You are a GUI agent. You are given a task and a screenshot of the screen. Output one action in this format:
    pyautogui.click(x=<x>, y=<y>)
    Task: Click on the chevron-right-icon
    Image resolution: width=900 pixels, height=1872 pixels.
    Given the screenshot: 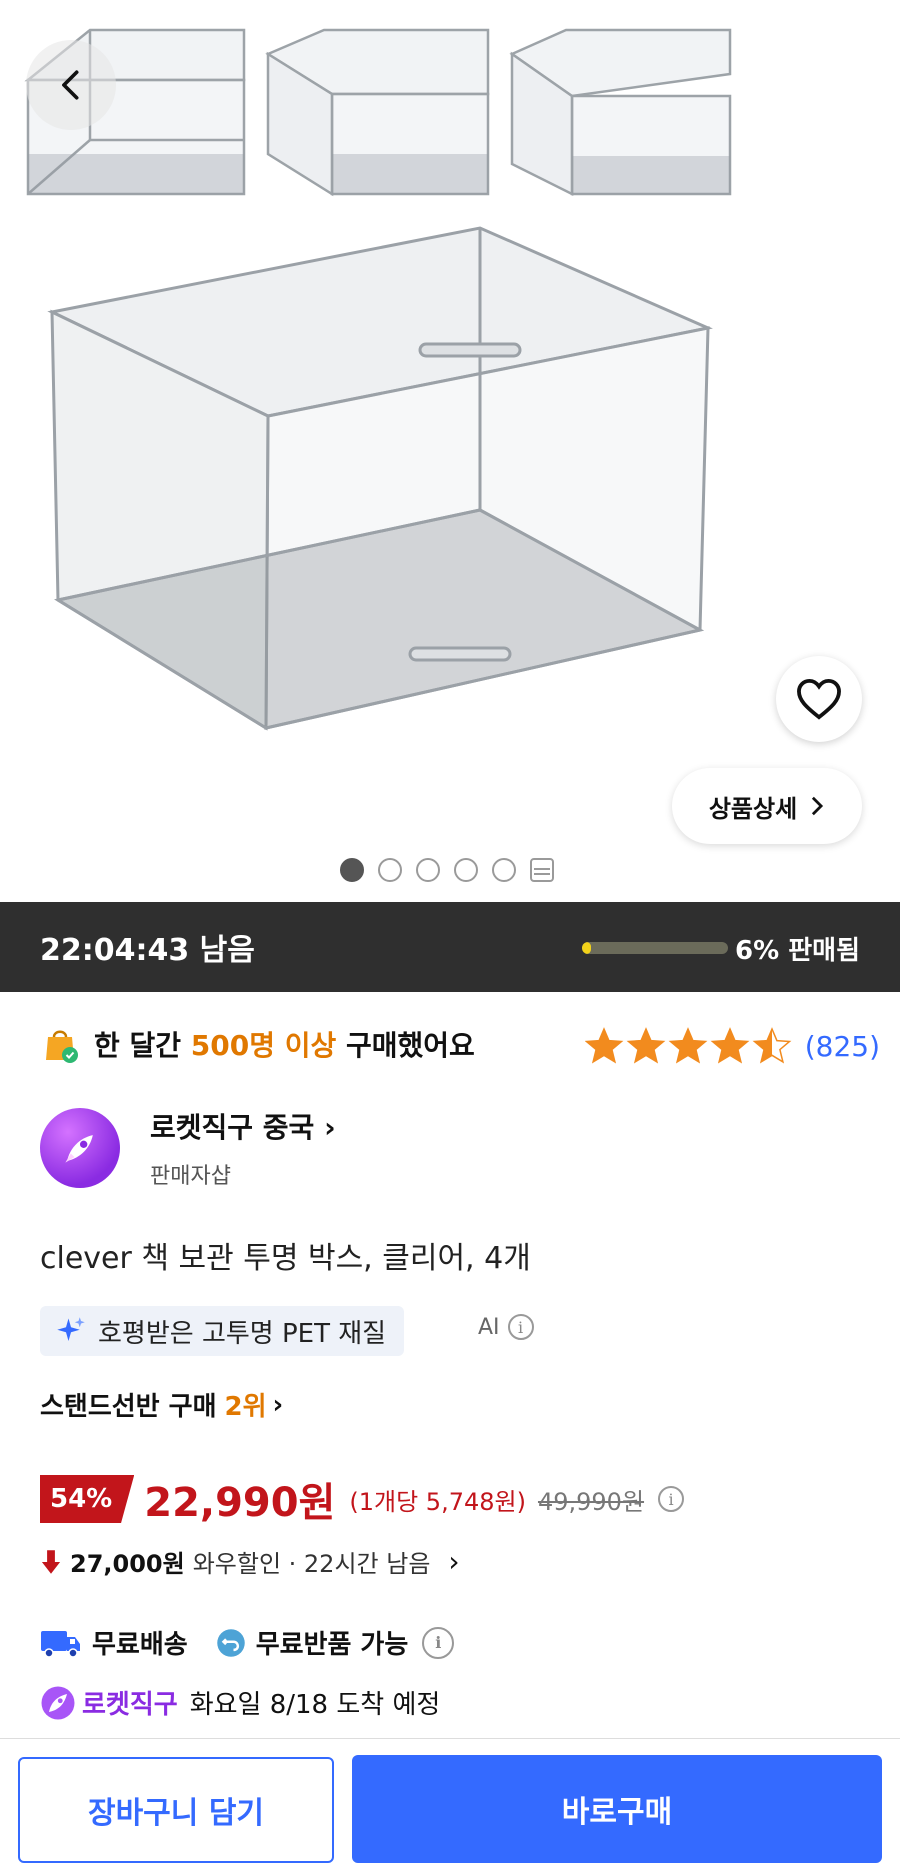 What is the action you would take?
    pyautogui.click(x=818, y=806)
    